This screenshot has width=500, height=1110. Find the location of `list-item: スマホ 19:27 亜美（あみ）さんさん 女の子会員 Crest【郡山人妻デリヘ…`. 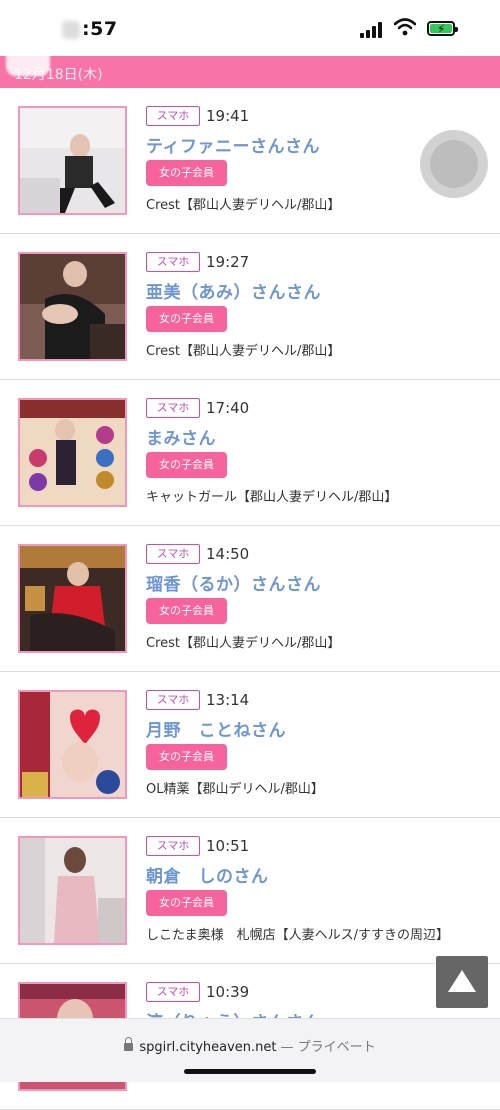

list-item: スマホ 19:27 亜美（あみ）さんさん 女の子会員 Crest【郡山人妻デリヘ… is located at coordinates (250, 307).